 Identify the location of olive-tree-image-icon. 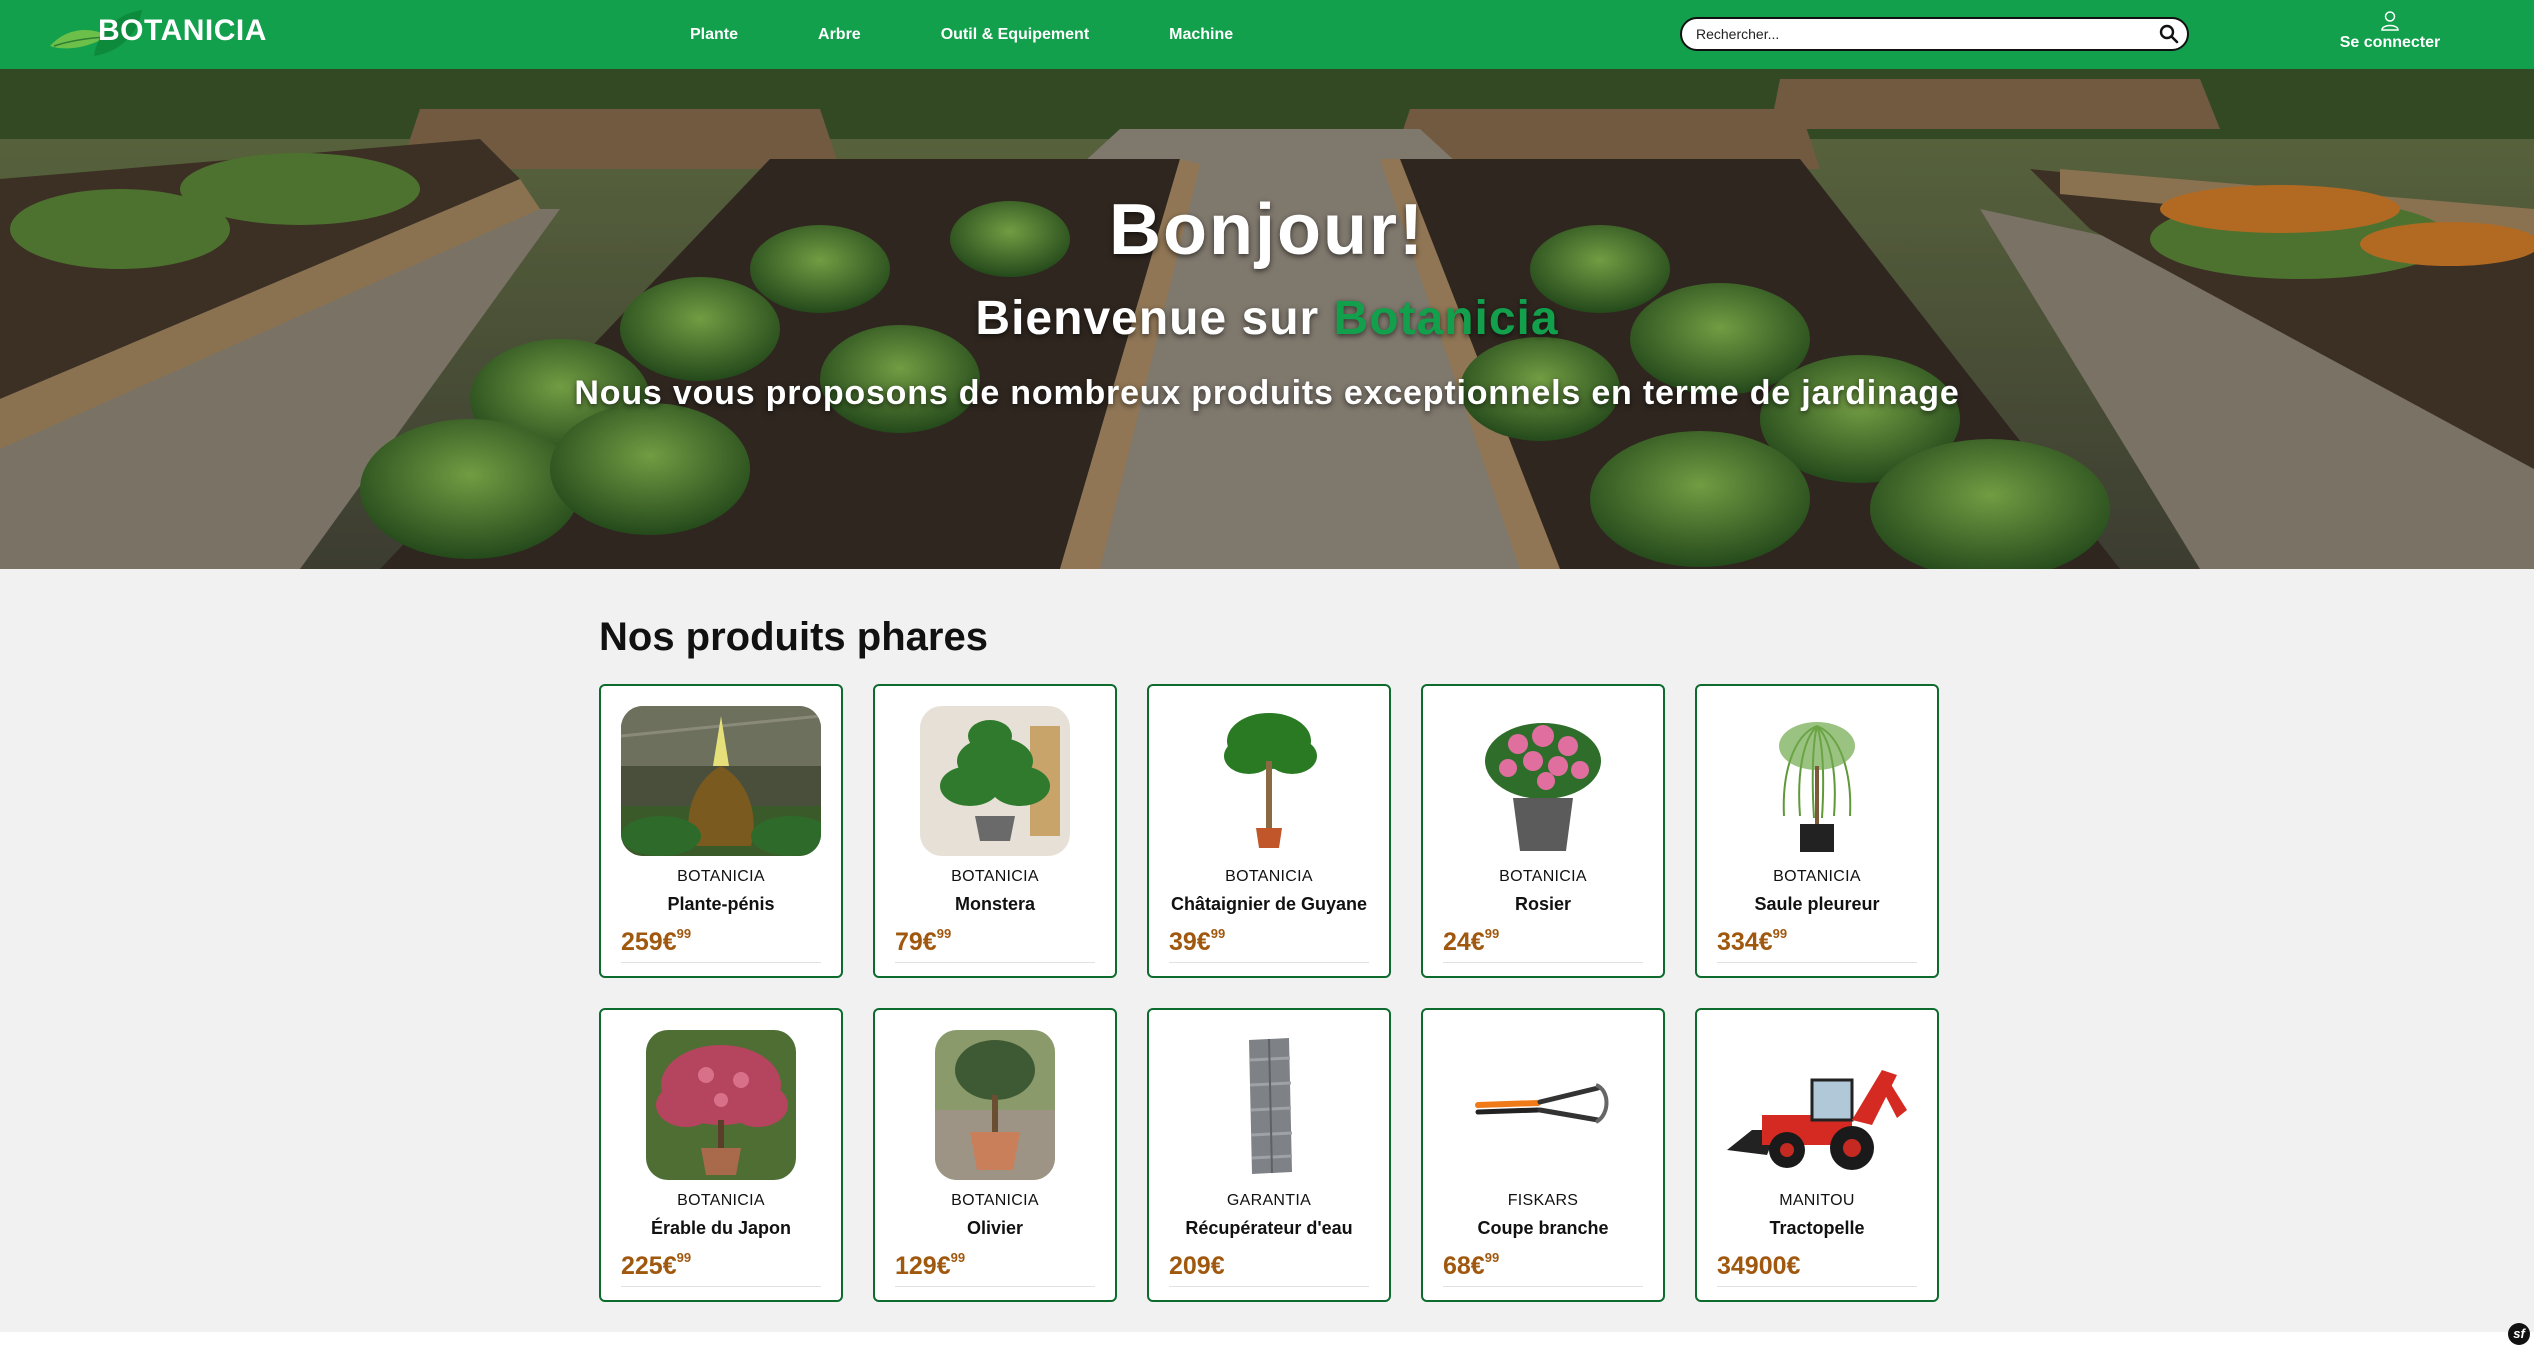
(995, 1105).